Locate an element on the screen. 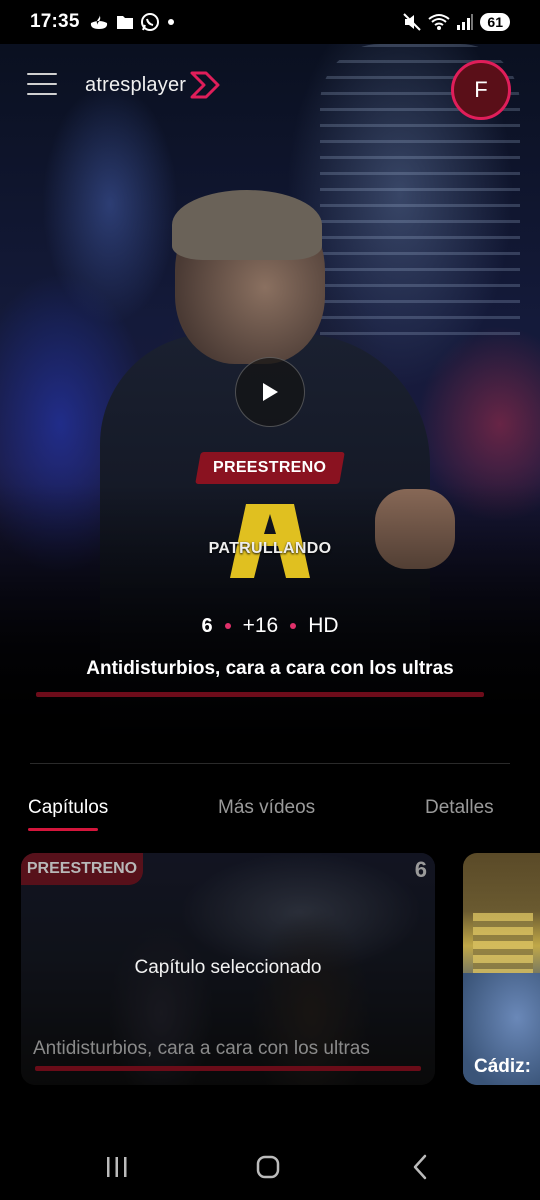  status-left-icons is located at coordinates (132, 22).